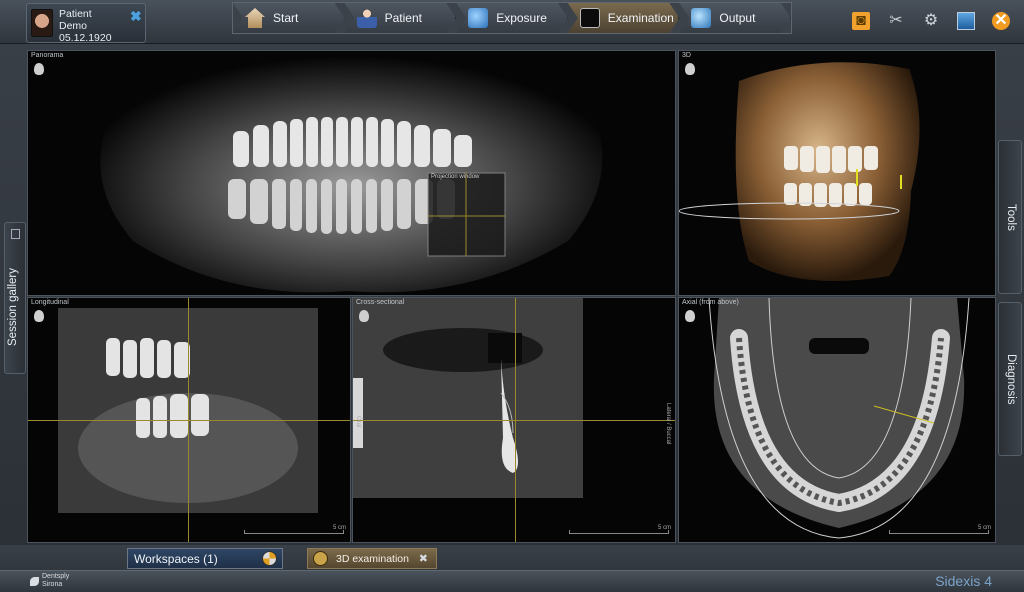  What do you see at coordinates (358, 422) in the screenshot?
I see `oral-label: Oral` at bounding box center [358, 422].